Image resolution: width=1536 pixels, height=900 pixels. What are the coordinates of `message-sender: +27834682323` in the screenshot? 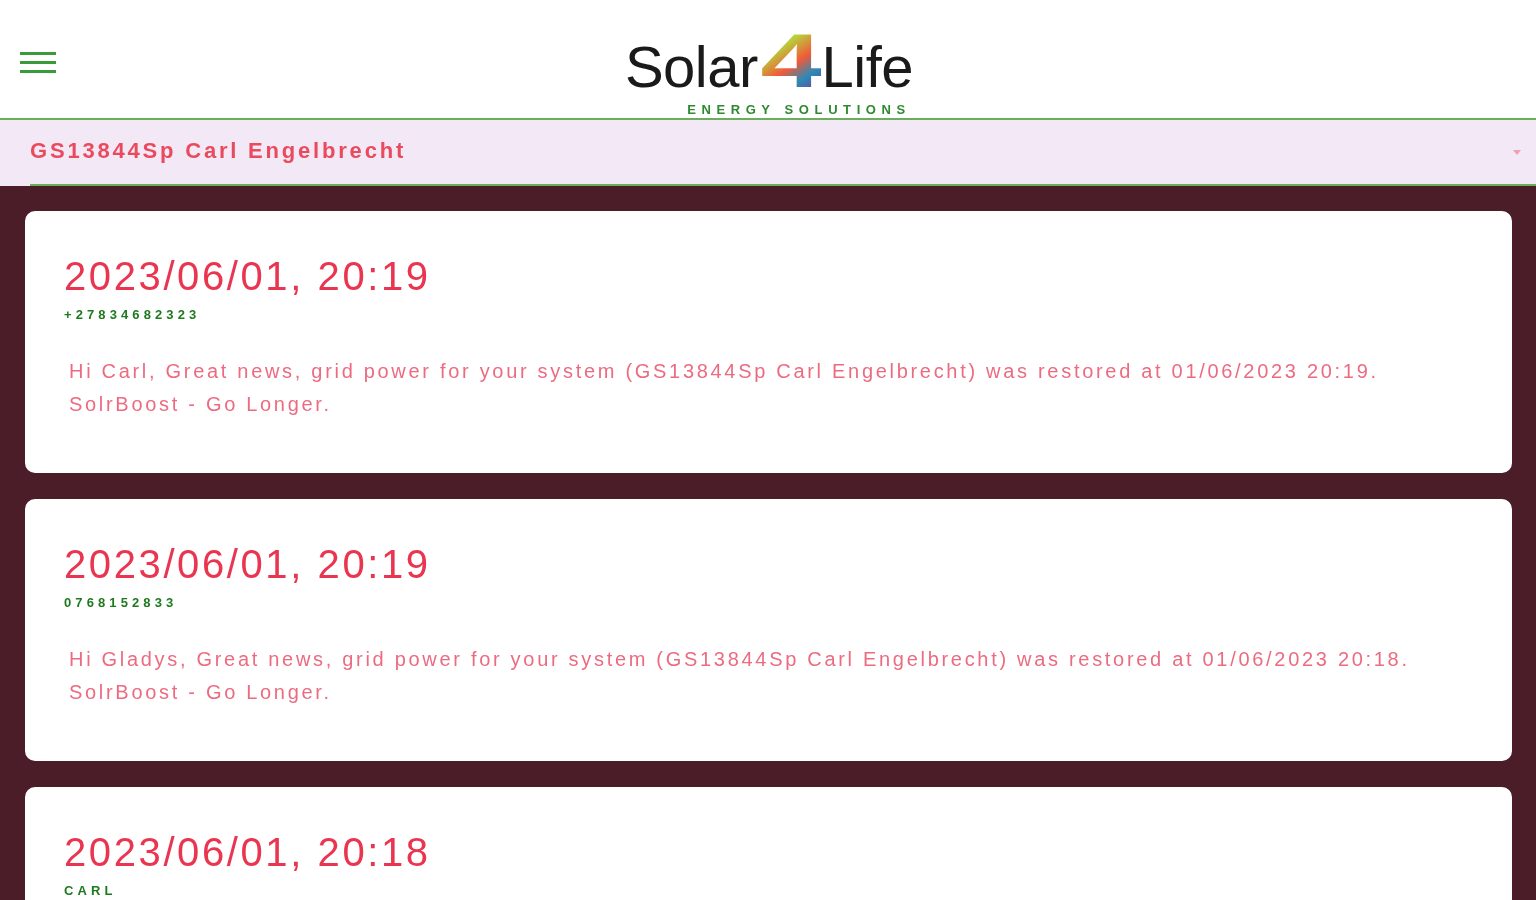 It's located at (133, 315).